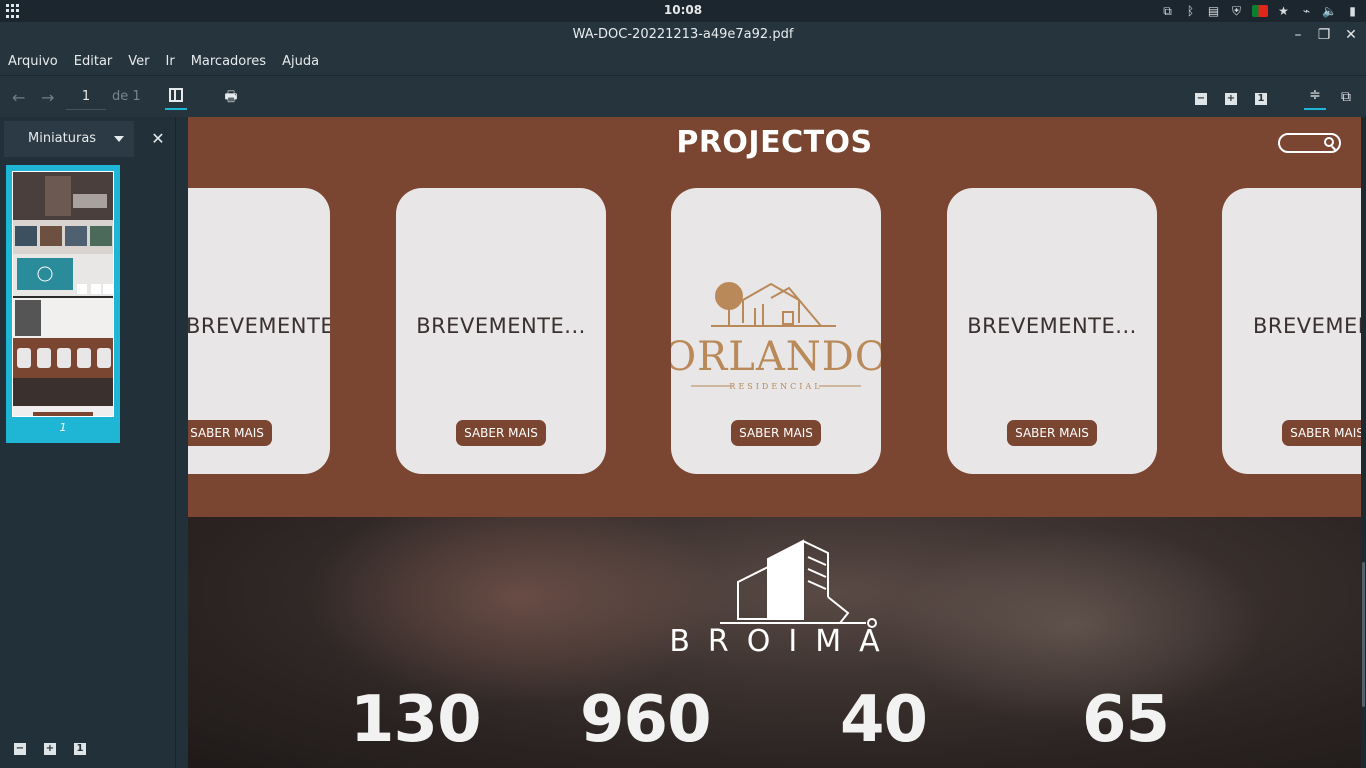  I want to click on search-icon, so click(1329, 142).